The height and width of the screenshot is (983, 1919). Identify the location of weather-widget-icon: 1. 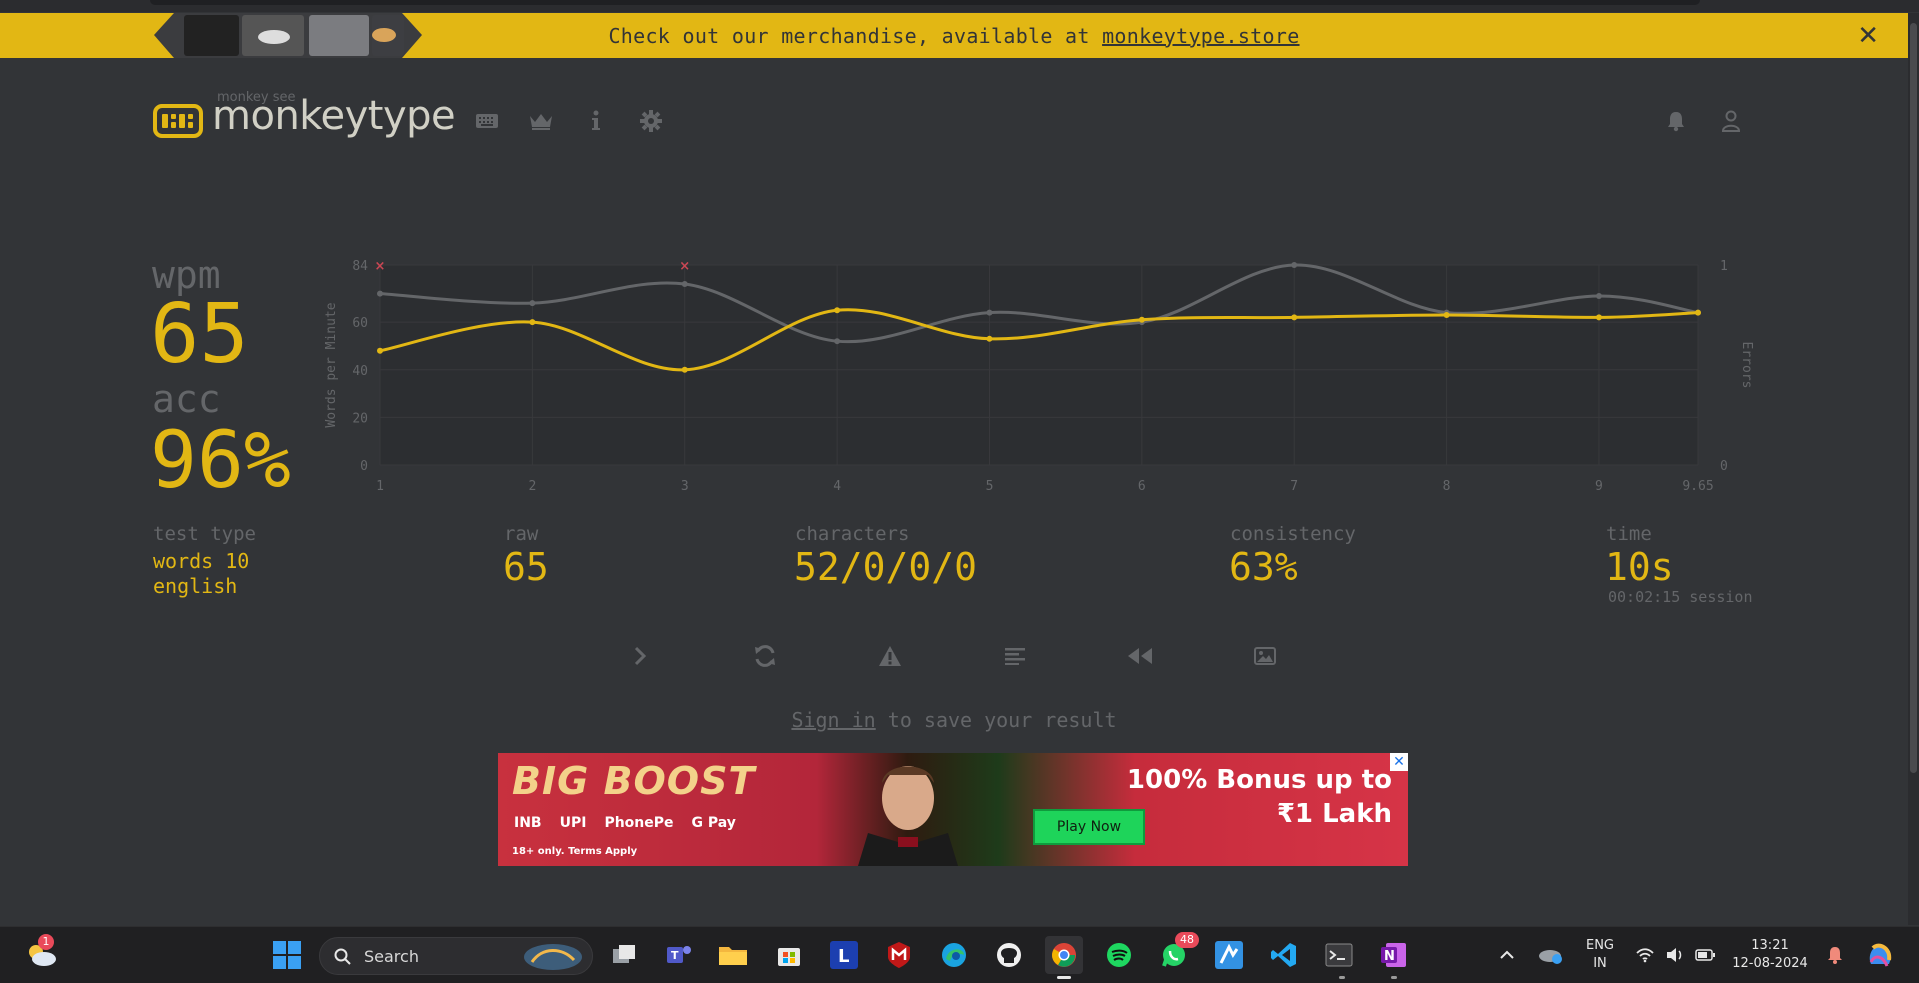
(41, 954).